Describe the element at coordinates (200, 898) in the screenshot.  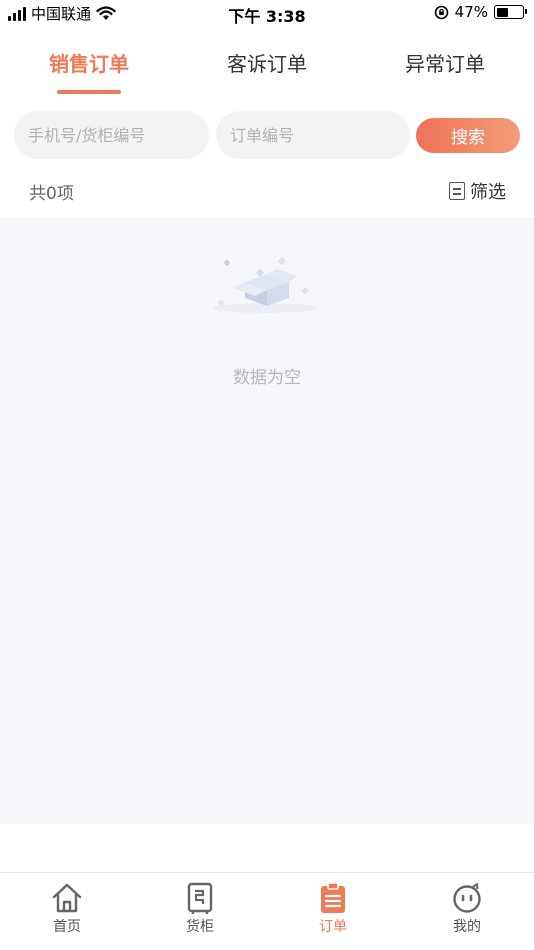
I see `cabinet-icon` at that location.